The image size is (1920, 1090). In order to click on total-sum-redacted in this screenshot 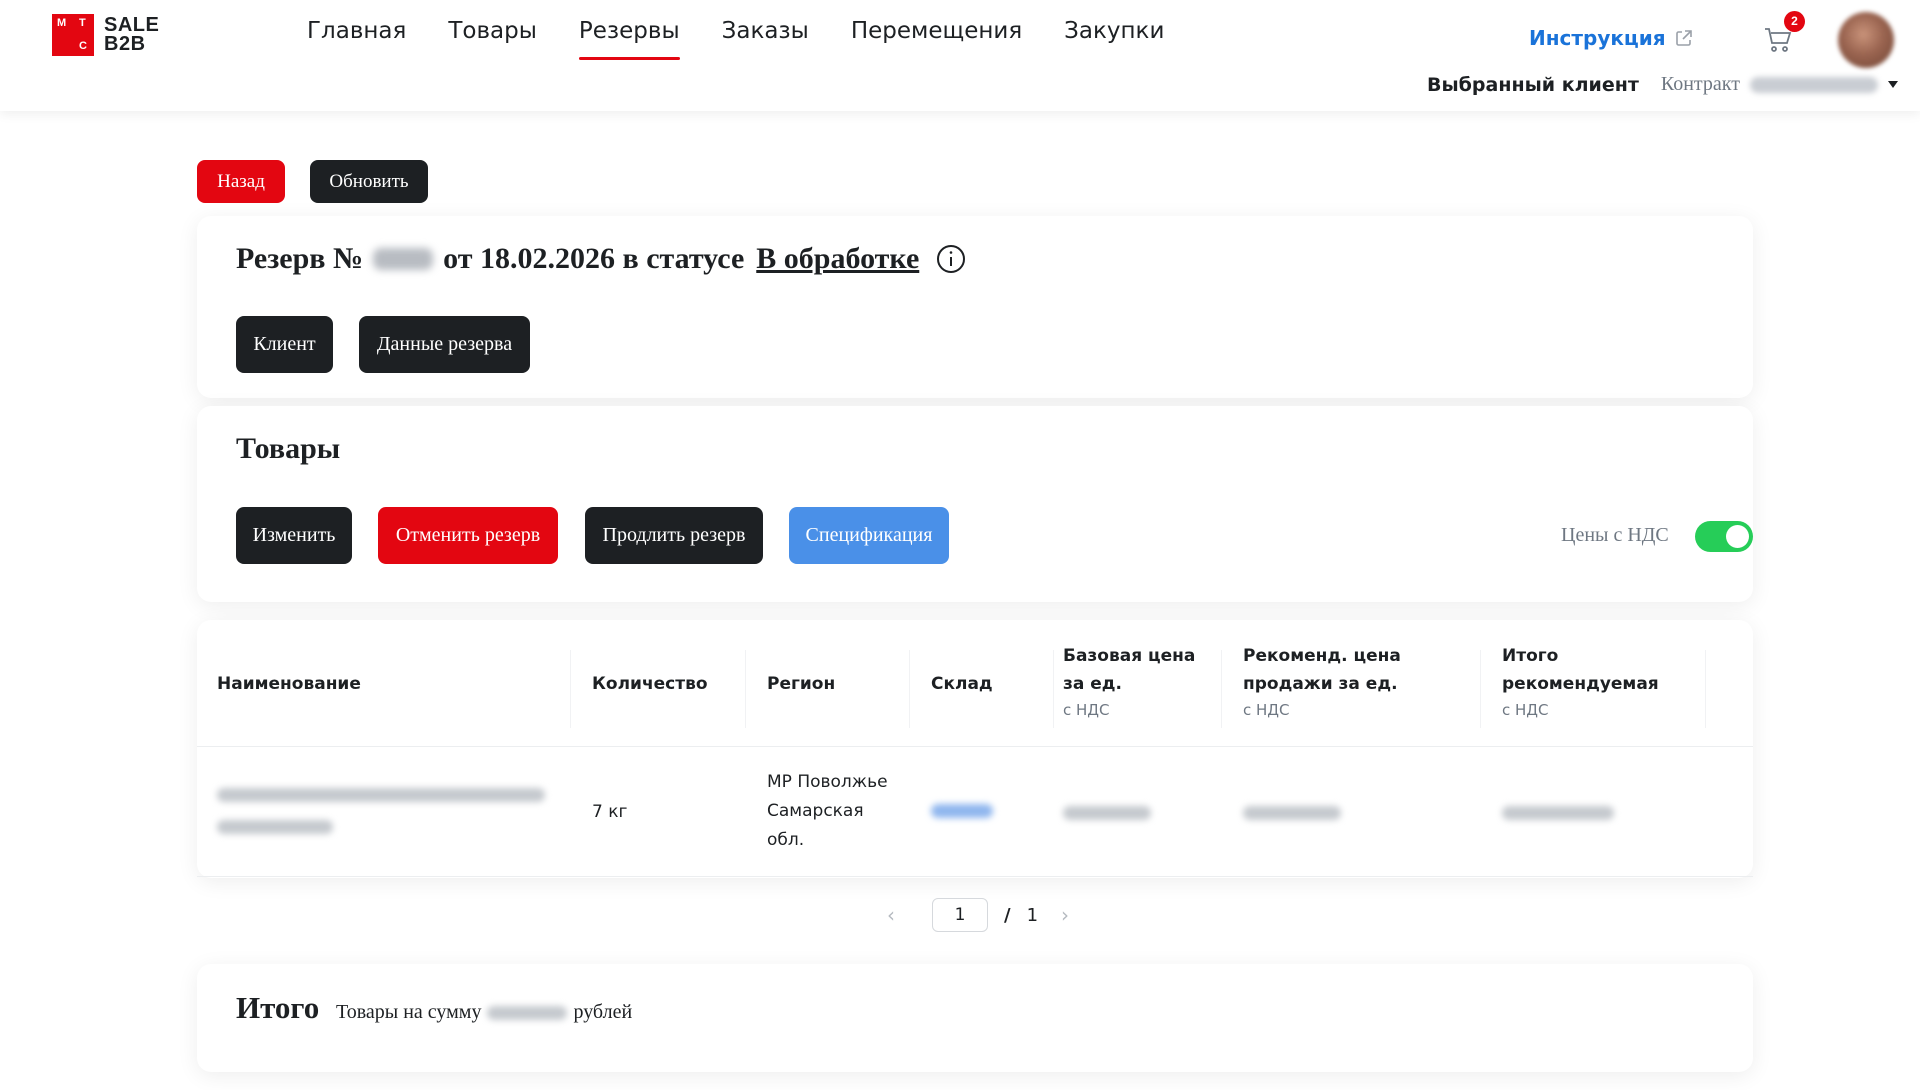, I will do `click(527, 1012)`.